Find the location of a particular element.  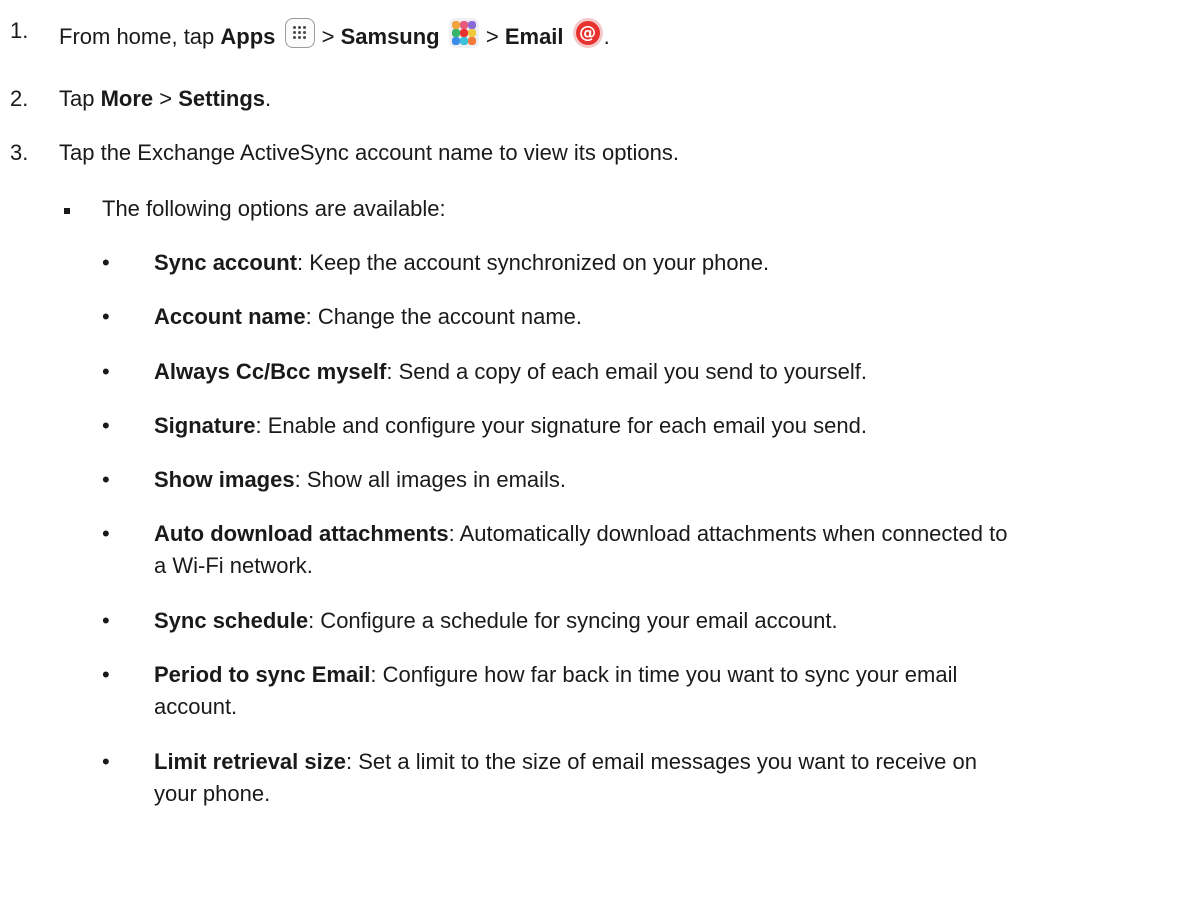

email-at-icon: @ is located at coordinates (587, 33).